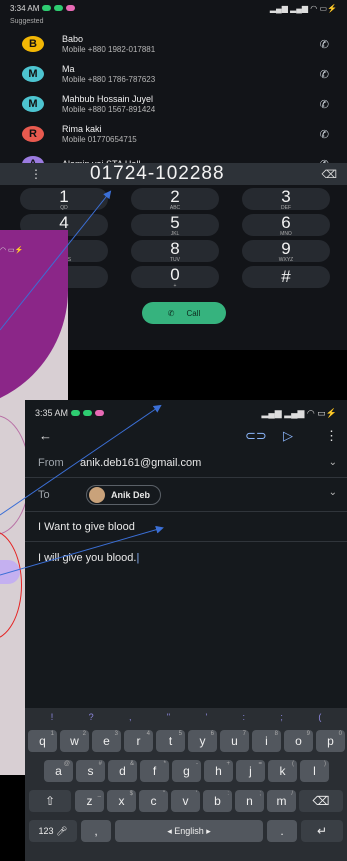  What do you see at coordinates (184, 313) in the screenshot?
I see `call-button: ✆ Call` at bounding box center [184, 313].